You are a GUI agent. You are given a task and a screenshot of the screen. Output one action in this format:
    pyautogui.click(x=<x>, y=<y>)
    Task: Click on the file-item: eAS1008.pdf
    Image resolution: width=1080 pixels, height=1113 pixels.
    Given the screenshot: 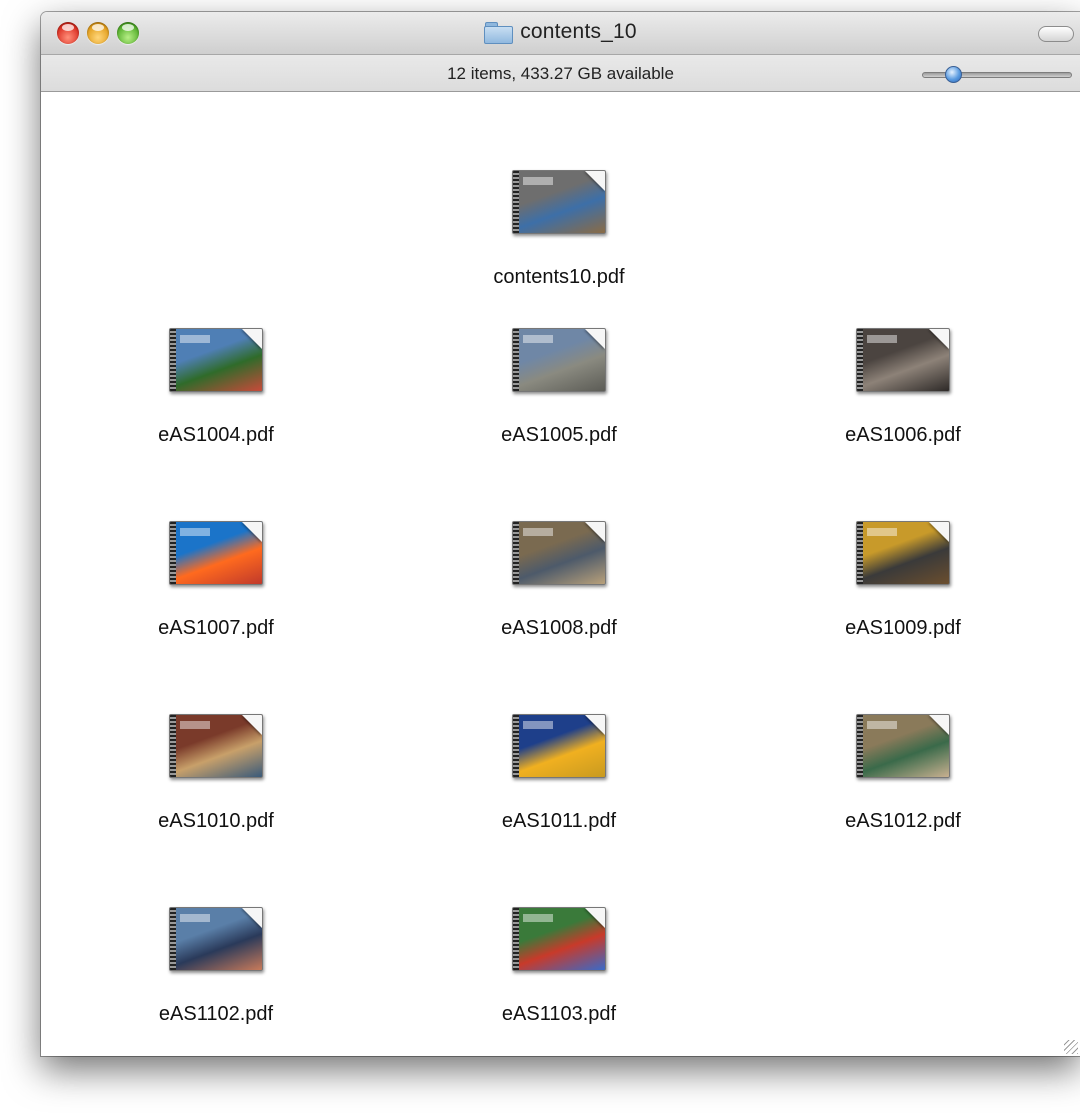 What is the action you would take?
    pyautogui.click(x=559, y=580)
    